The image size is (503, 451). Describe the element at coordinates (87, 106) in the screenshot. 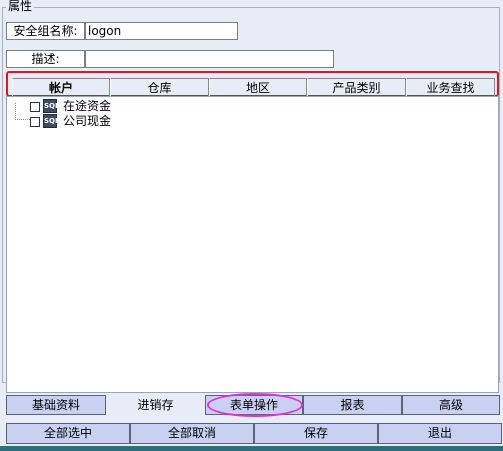

I see `tree-item-label: 在途资金` at that location.